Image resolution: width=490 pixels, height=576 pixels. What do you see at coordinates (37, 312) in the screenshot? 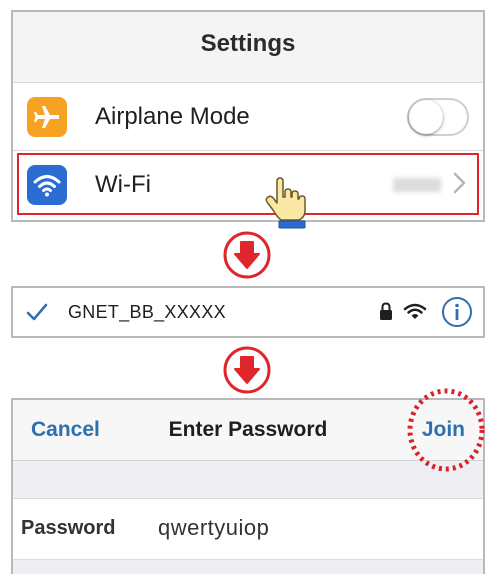
I see `checkmark-icon` at bounding box center [37, 312].